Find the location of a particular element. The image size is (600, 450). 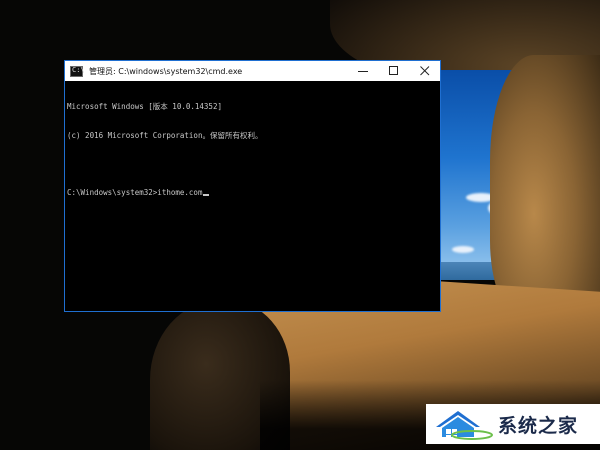

maximize-icon is located at coordinates (393, 70).